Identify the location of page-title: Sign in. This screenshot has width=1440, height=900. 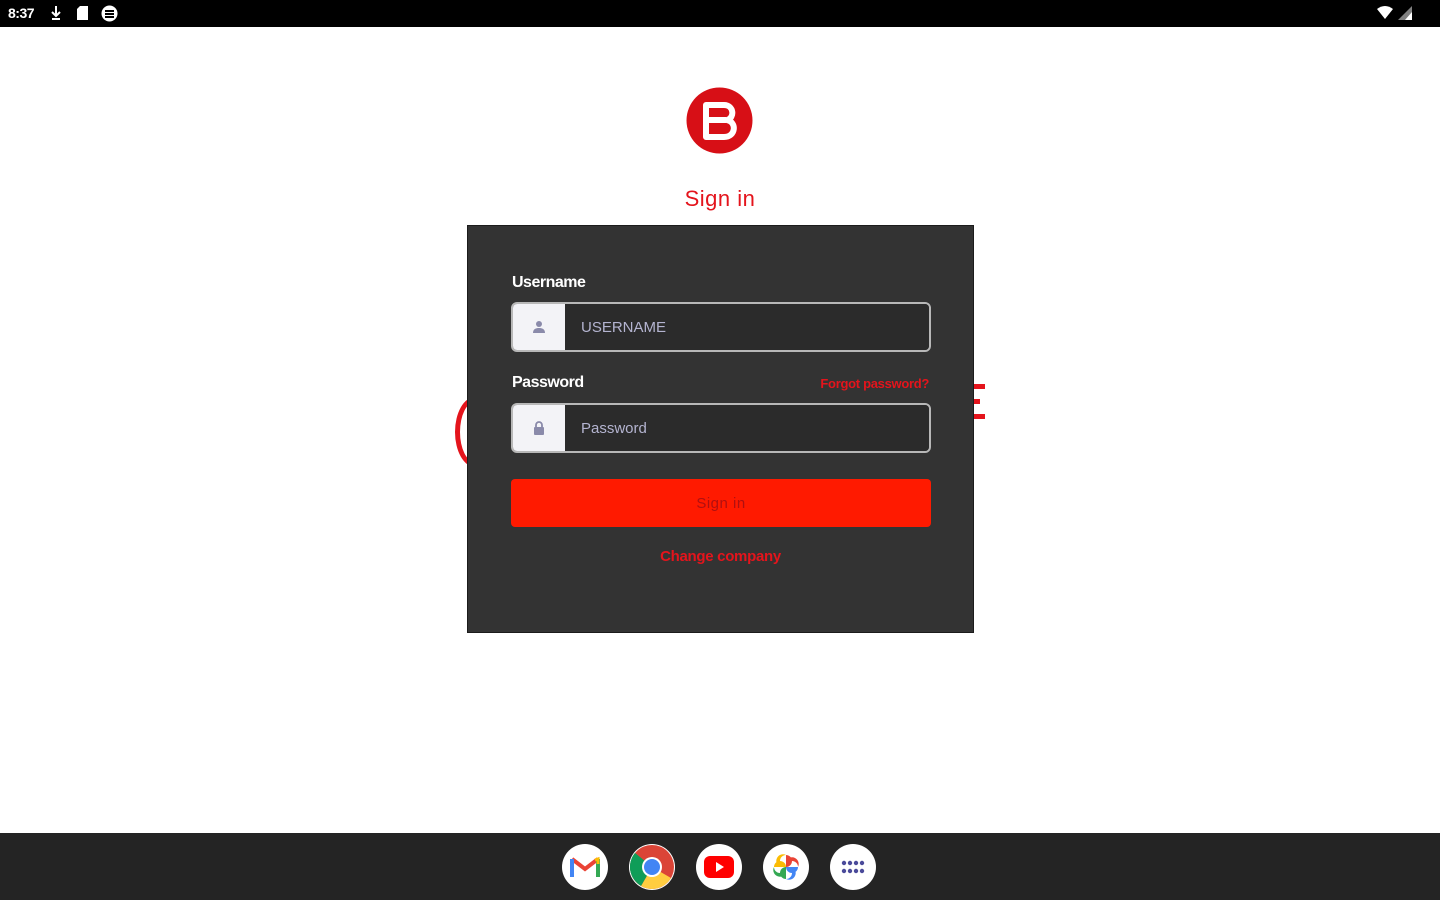
(720, 198).